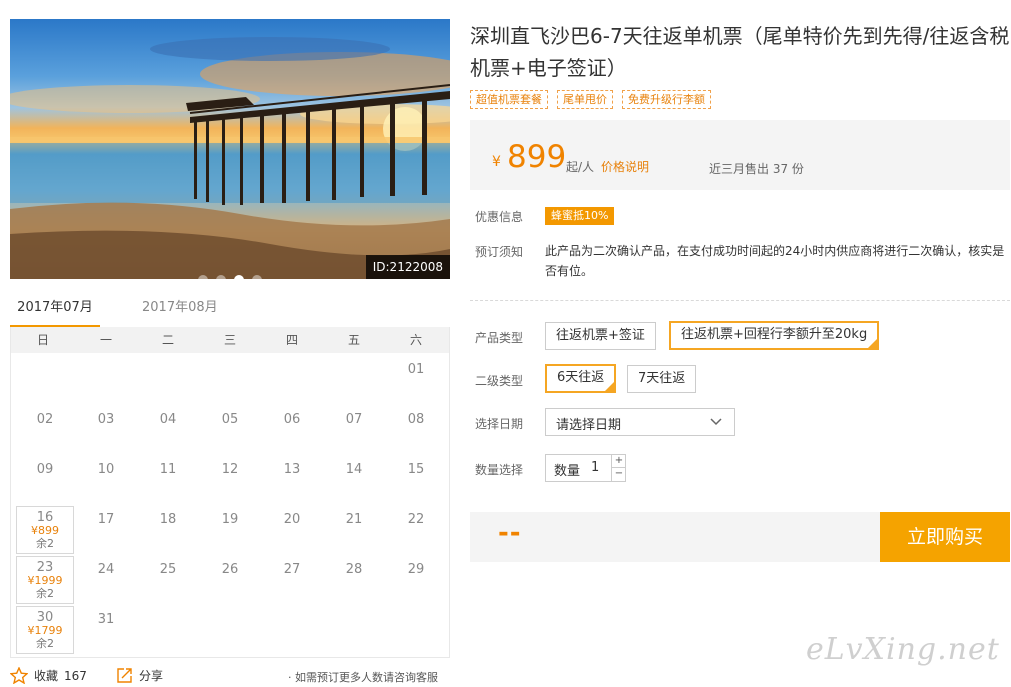 Image resolution: width=1011 pixels, height=687 pixels. Describe the element at coordinates (416, 380) in the screenshot. I see `calendar-day: 01` at that location.